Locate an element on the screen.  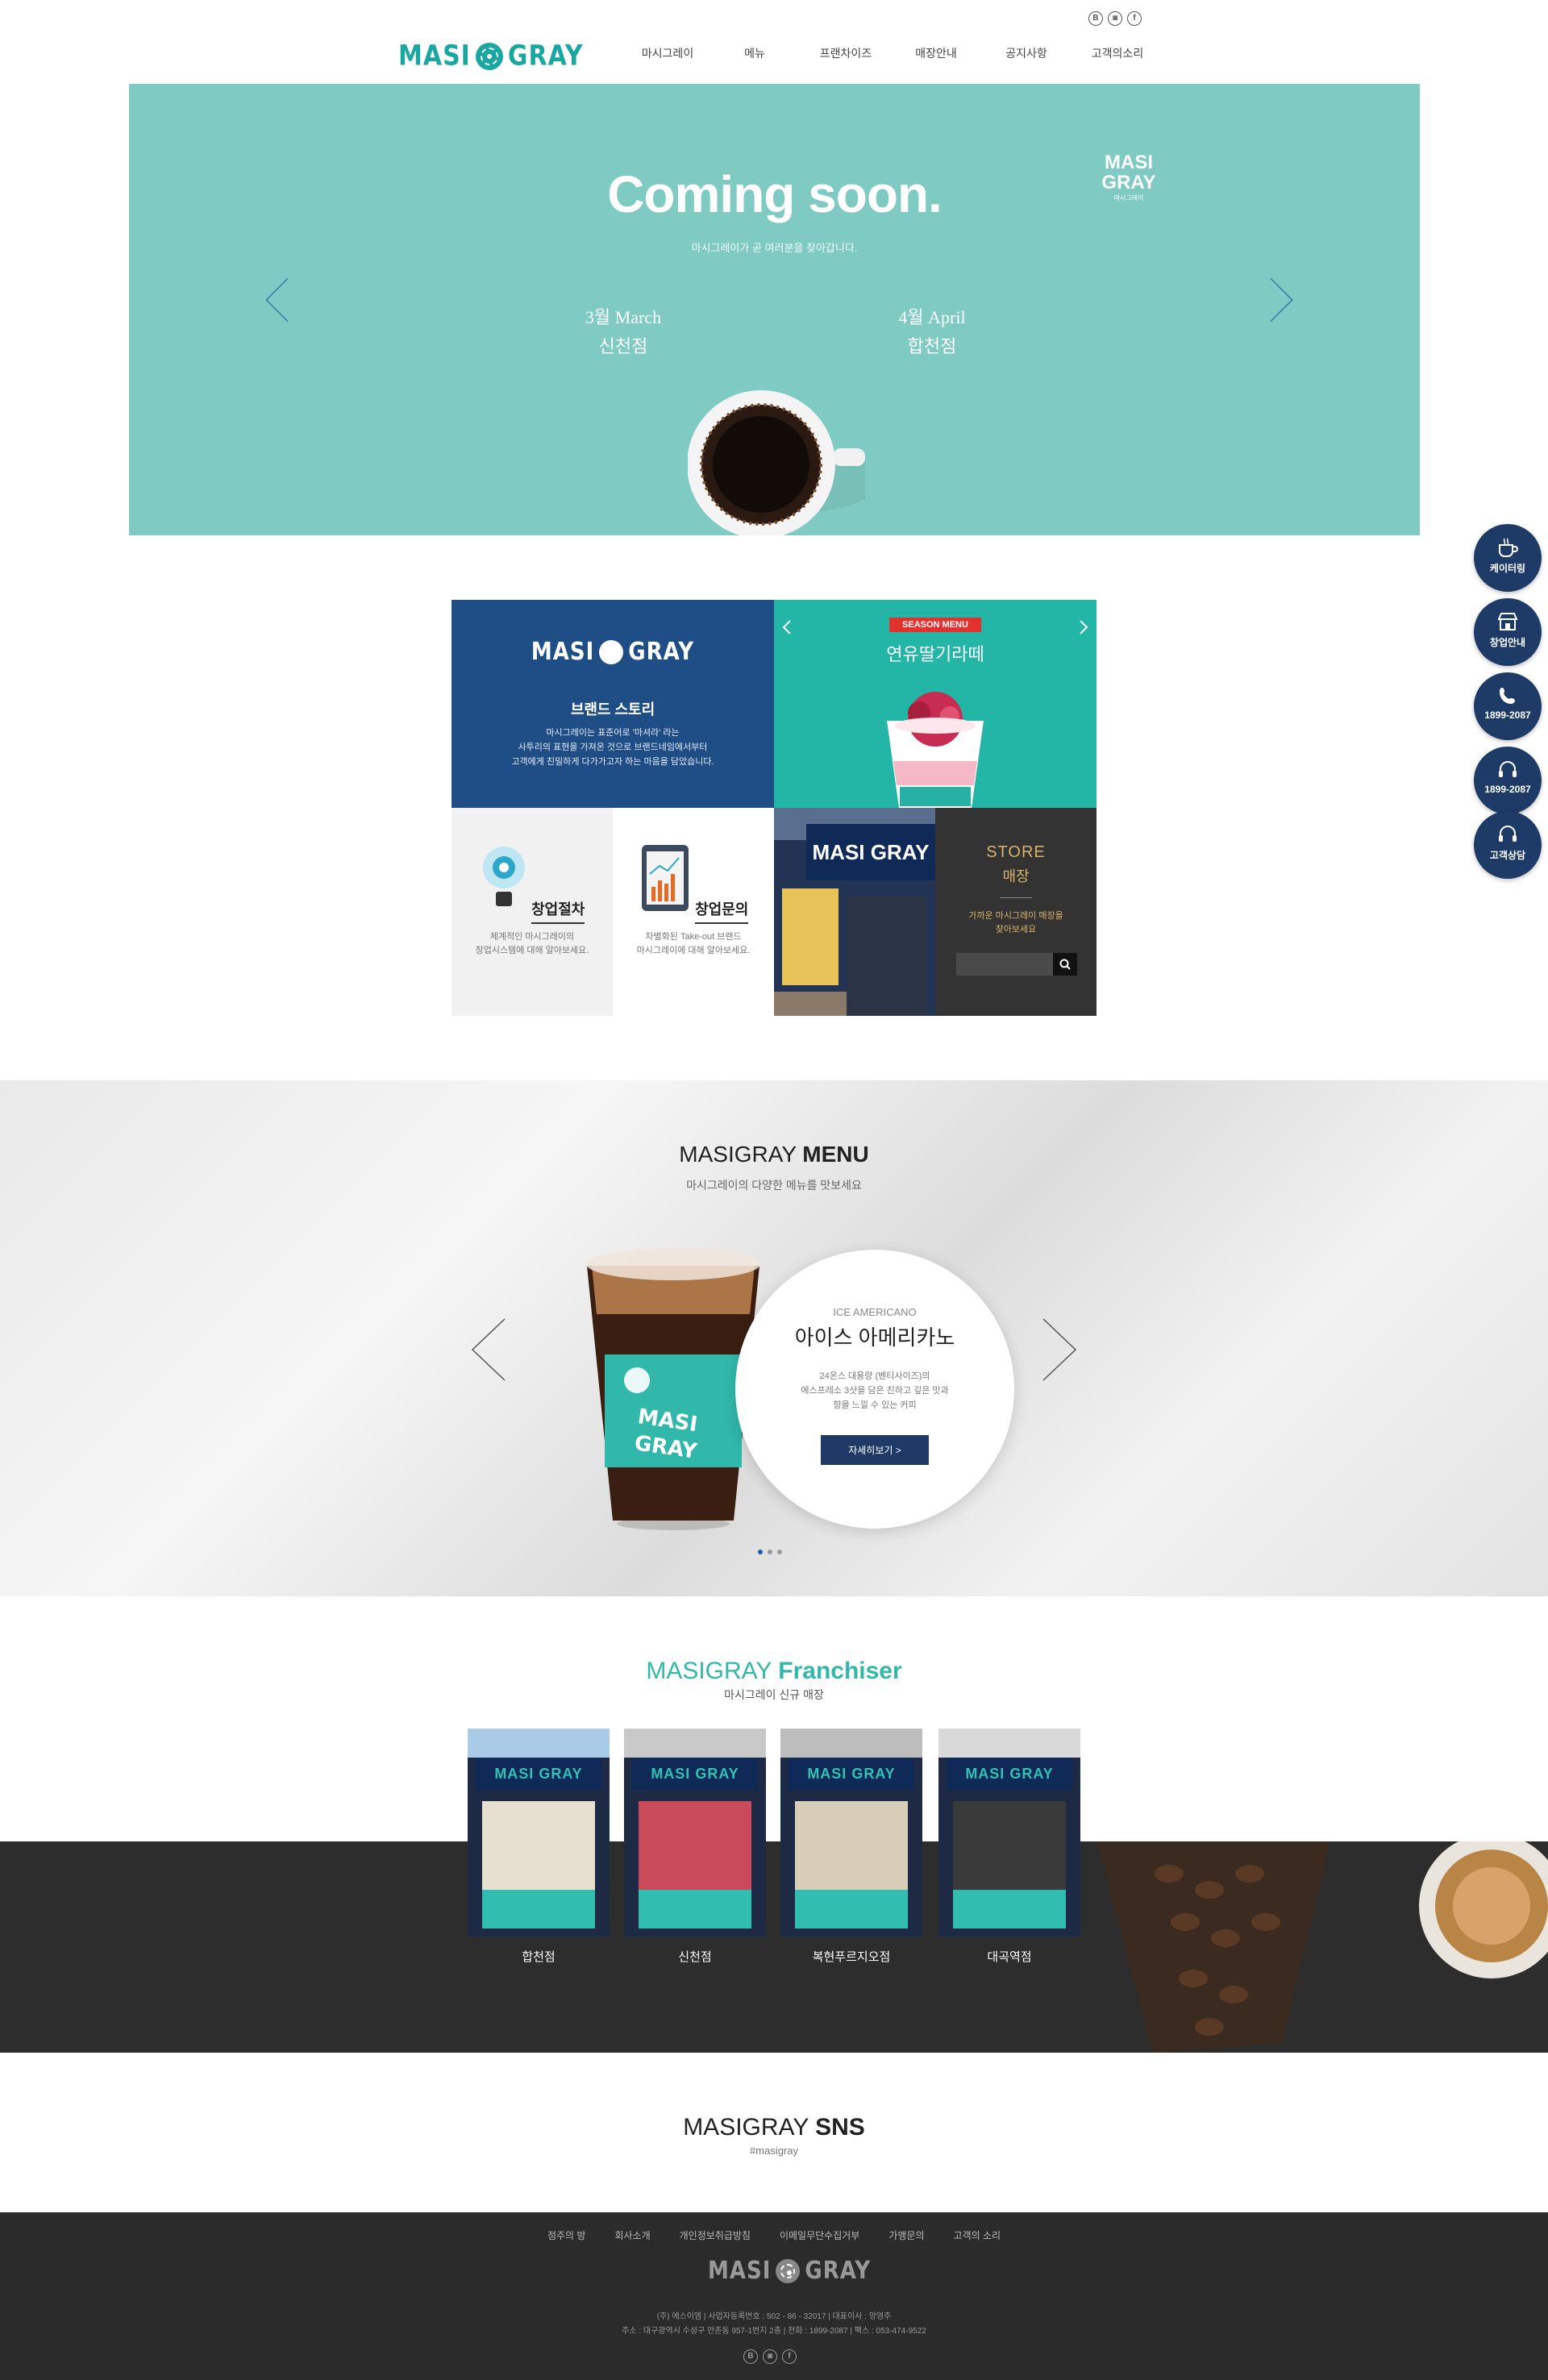
sns-title: MASIGRAY SNS is located at coordinates (774, 2127).